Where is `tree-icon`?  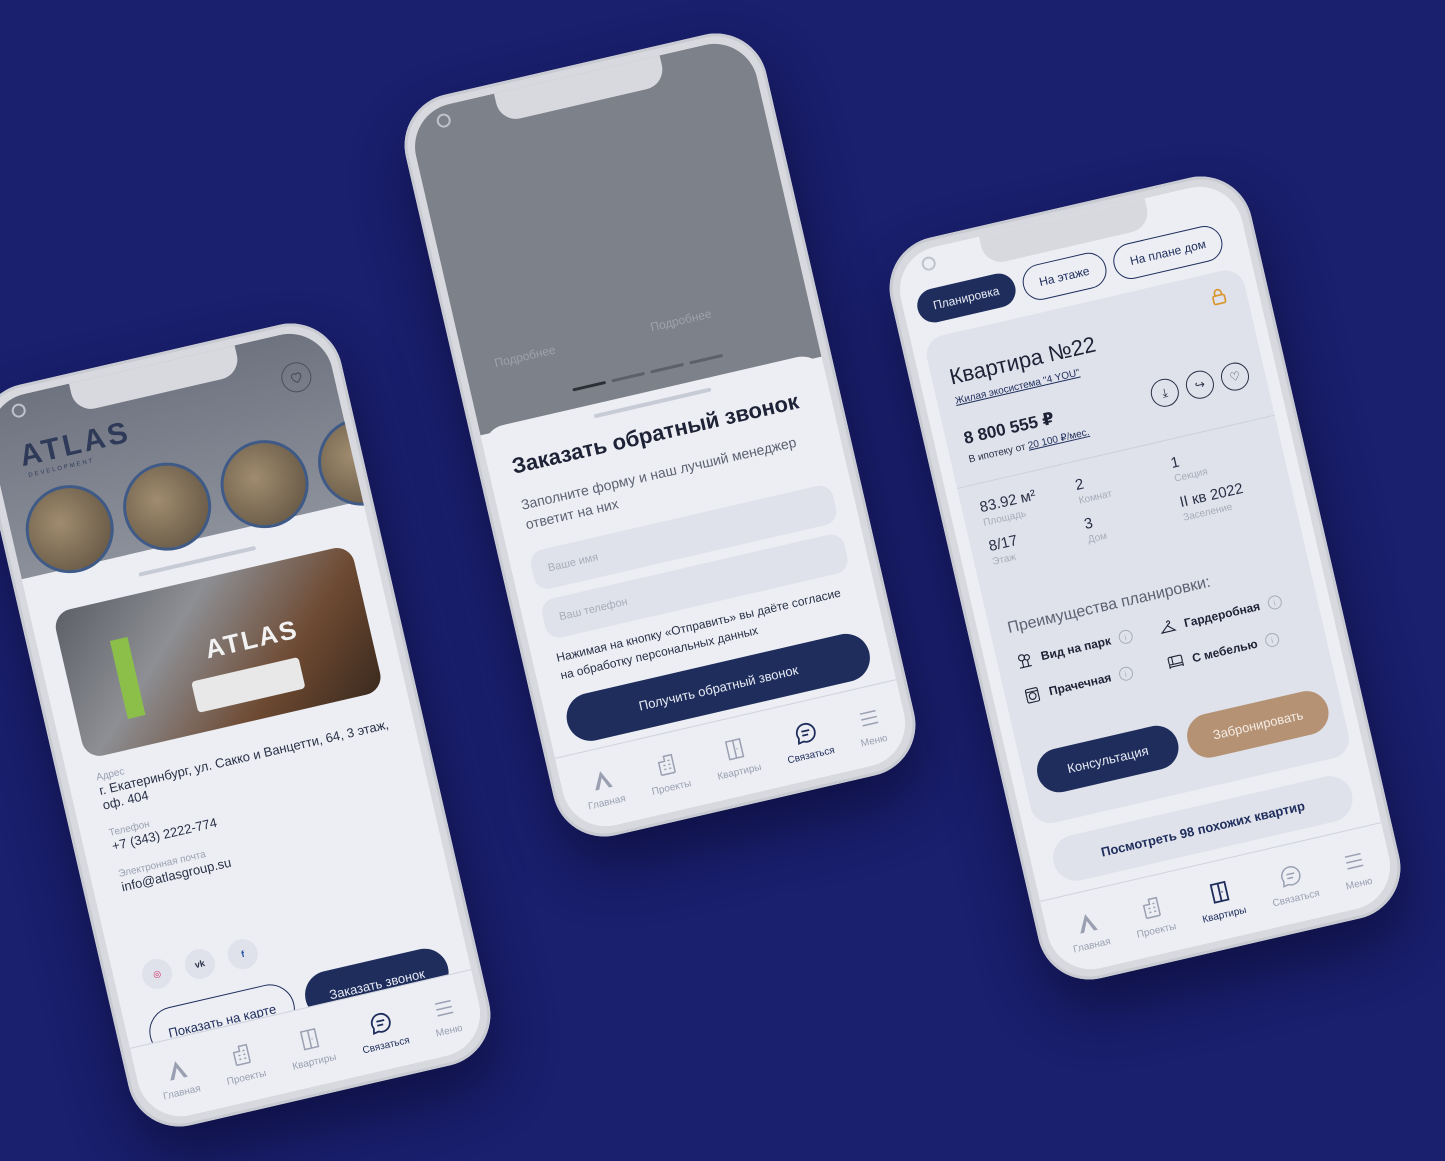 tree-icon is located at coordinates (1024, 661).